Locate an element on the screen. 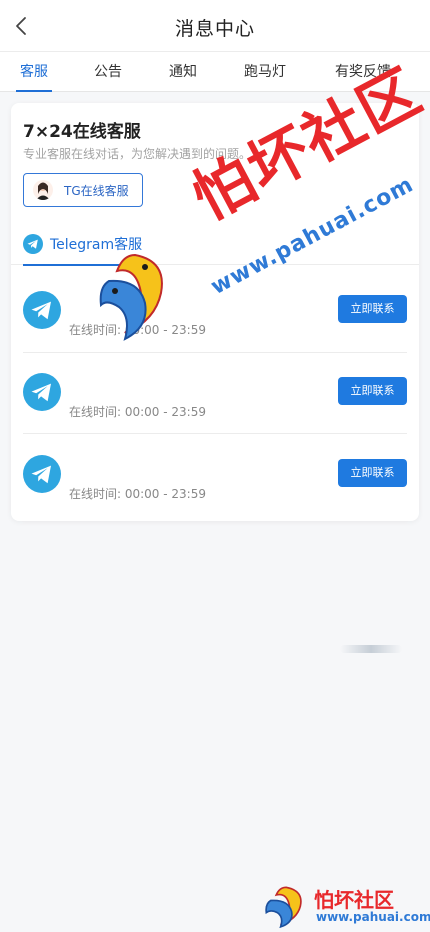 The image size is (430, 932). sub-tab-bar: Telegram客服 is located at coordinates (215, 244).